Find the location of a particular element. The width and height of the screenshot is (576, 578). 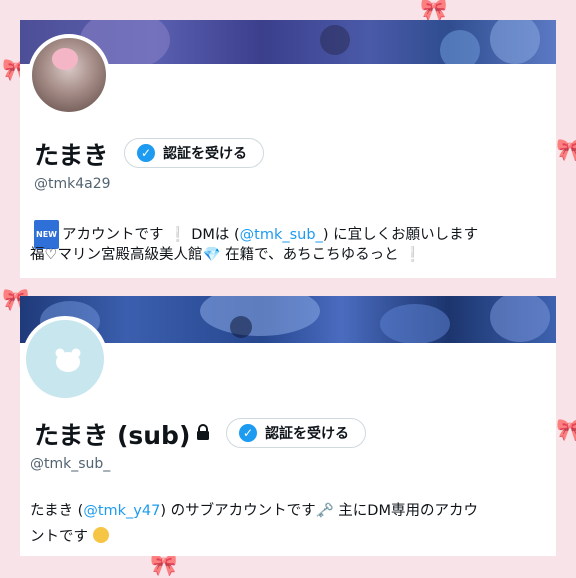

mention-link: @tmk_y47 is located at coordinates (121, 511).